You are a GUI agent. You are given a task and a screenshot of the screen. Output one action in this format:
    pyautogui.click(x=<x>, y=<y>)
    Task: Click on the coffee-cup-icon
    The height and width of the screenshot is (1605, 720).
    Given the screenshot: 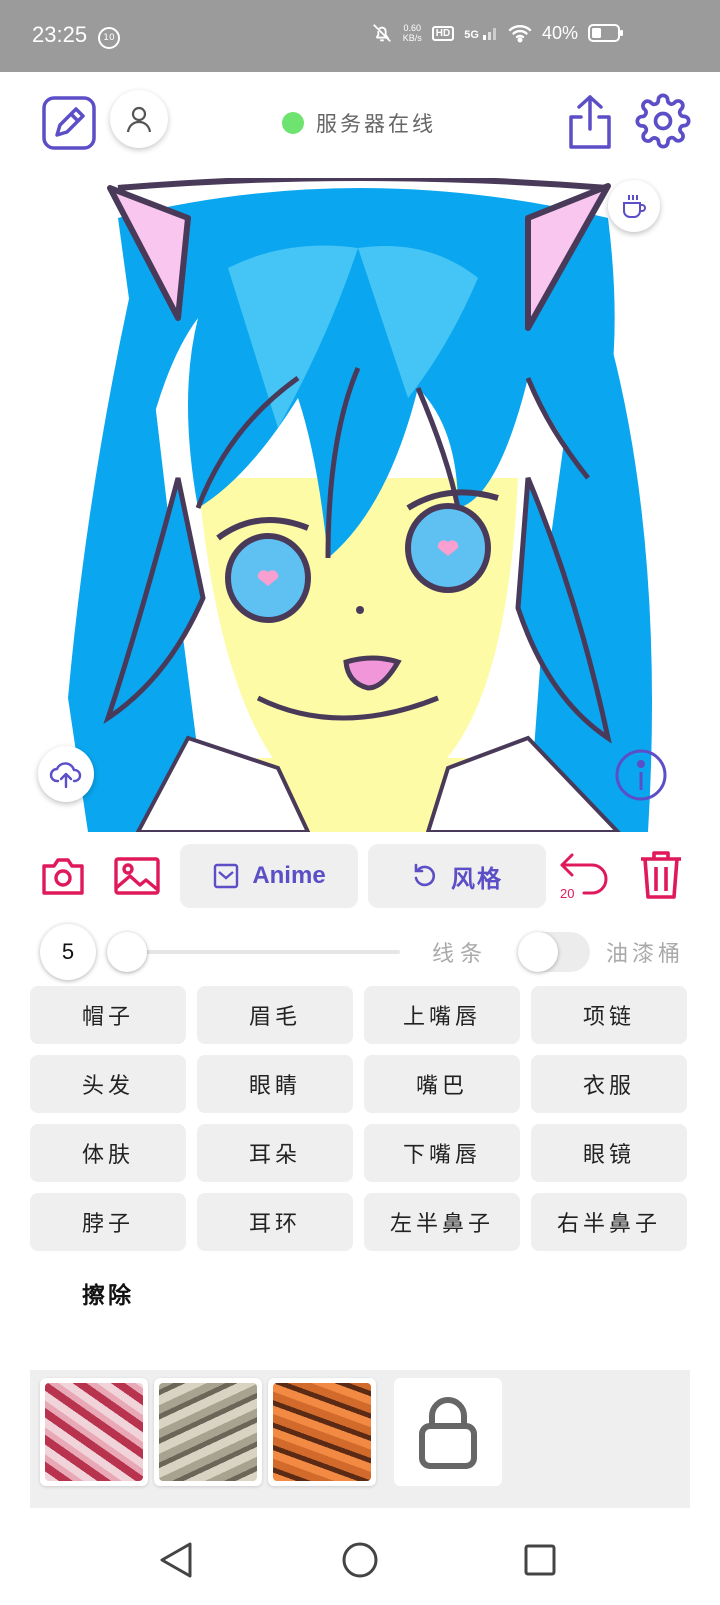 What is the action you would take?
    pyautogui.click(x=634, y=206)
    